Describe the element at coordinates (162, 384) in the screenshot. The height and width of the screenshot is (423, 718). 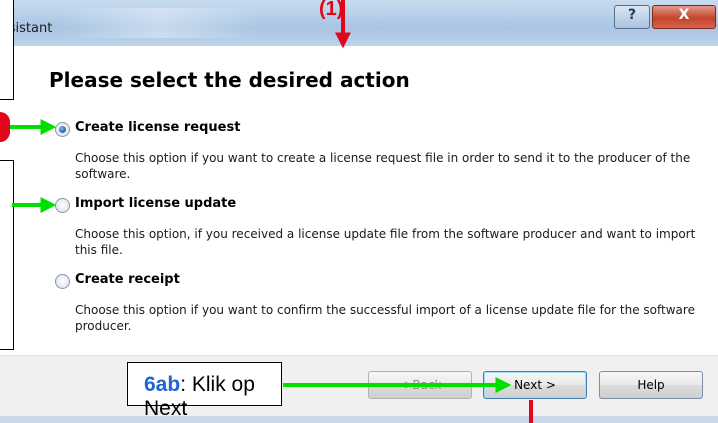
I see `callout-step: 6ab` at that location.